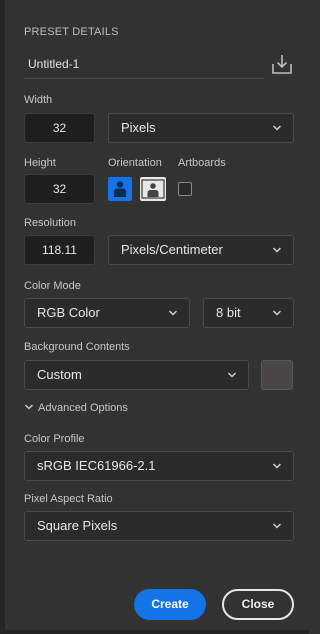 The height and width of the screenshot is (634, 320). I want to click on color-profile-label: Color Profile, so click(54, 439).